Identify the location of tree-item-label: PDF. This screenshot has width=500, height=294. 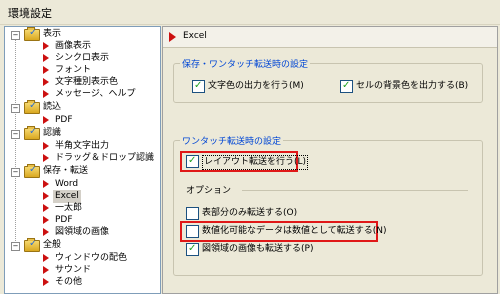
(64, 120).